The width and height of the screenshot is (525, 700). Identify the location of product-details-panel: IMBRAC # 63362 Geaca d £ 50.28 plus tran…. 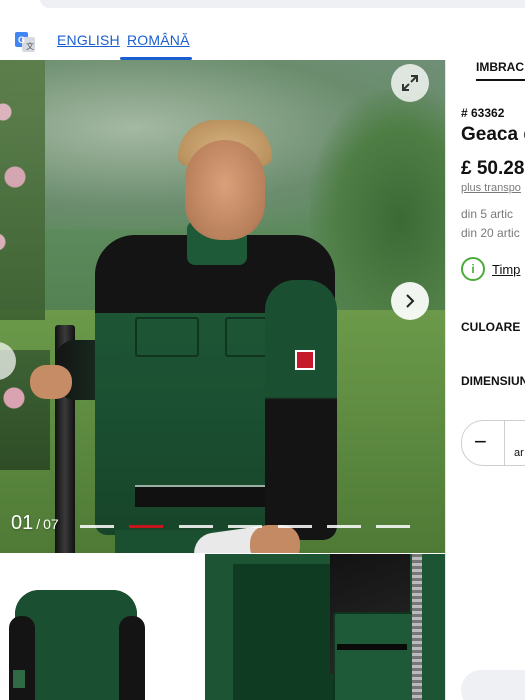
(485, 380).